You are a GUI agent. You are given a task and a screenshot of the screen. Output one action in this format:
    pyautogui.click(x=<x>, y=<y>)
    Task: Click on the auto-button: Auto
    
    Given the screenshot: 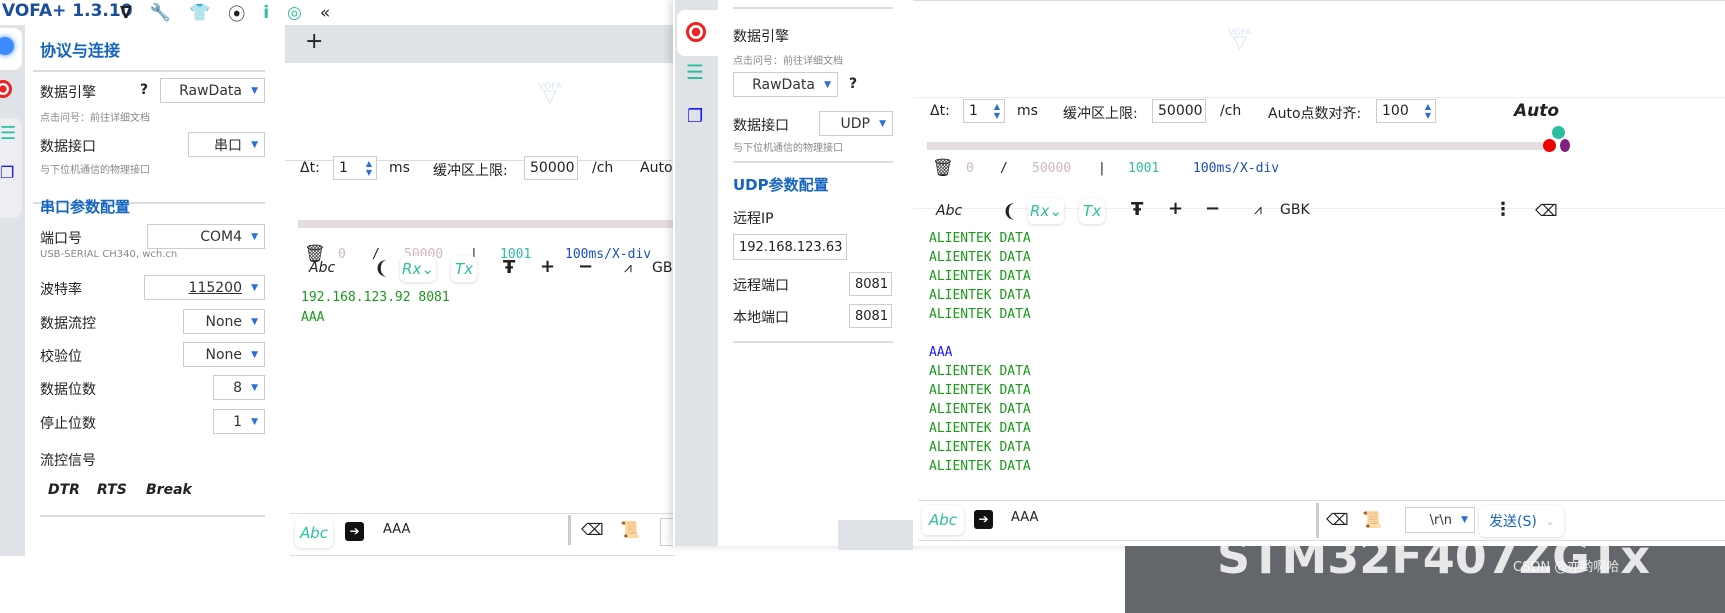 What is the action you would take?
    pyautogui.click(x=1536, y=111)
    